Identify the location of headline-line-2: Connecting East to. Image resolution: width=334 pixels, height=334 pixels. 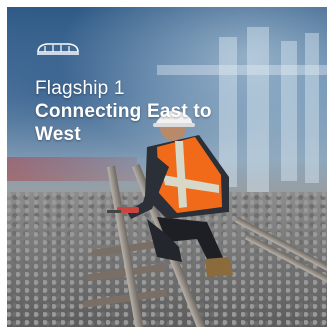
(123, 111).